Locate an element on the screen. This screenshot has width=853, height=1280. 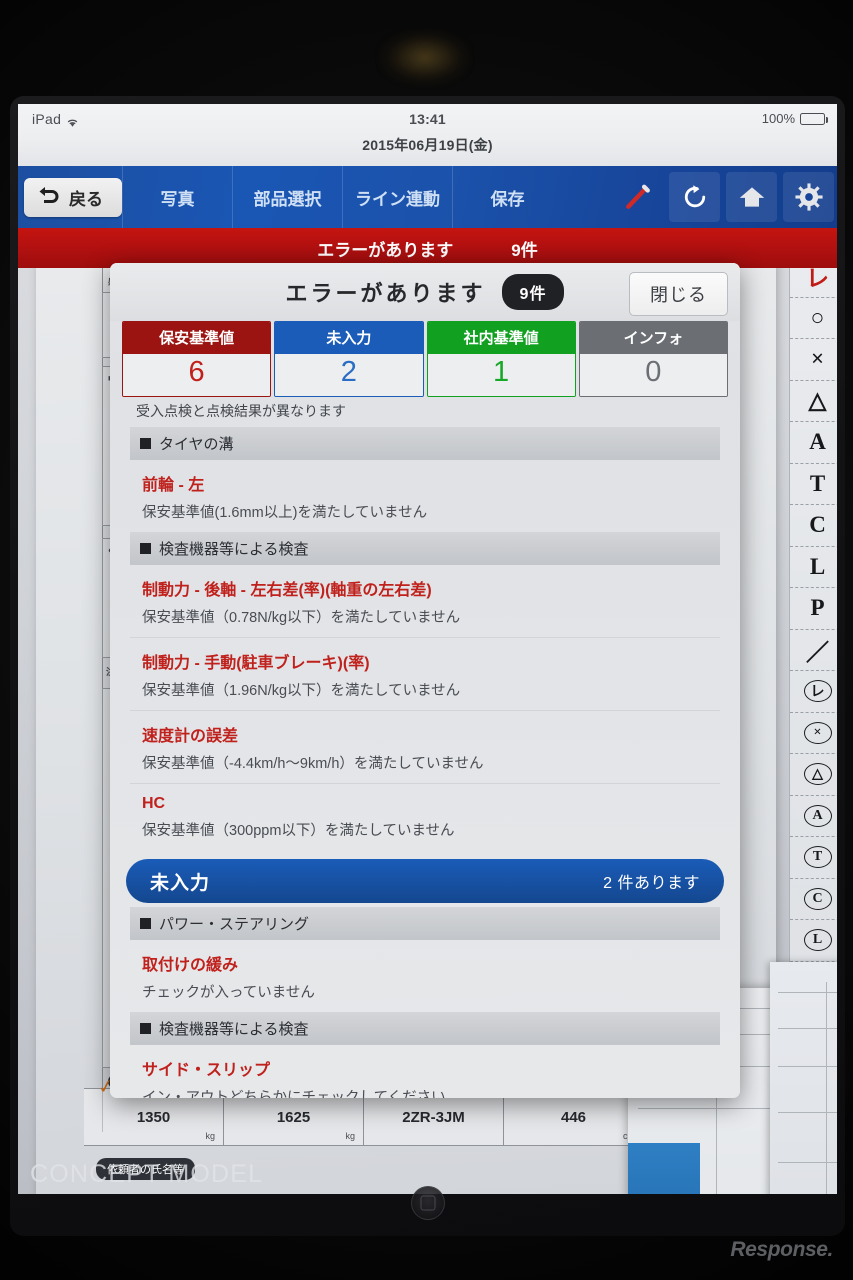
section-banner-not-entered-count: 2 件あります is located at coordinates (651, 883).